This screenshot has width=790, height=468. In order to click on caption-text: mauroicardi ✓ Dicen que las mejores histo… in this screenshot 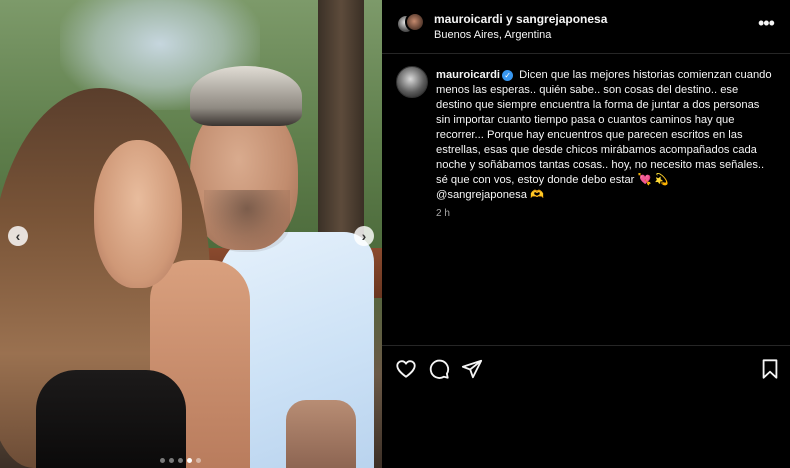, I will do `click(606, 135)`.